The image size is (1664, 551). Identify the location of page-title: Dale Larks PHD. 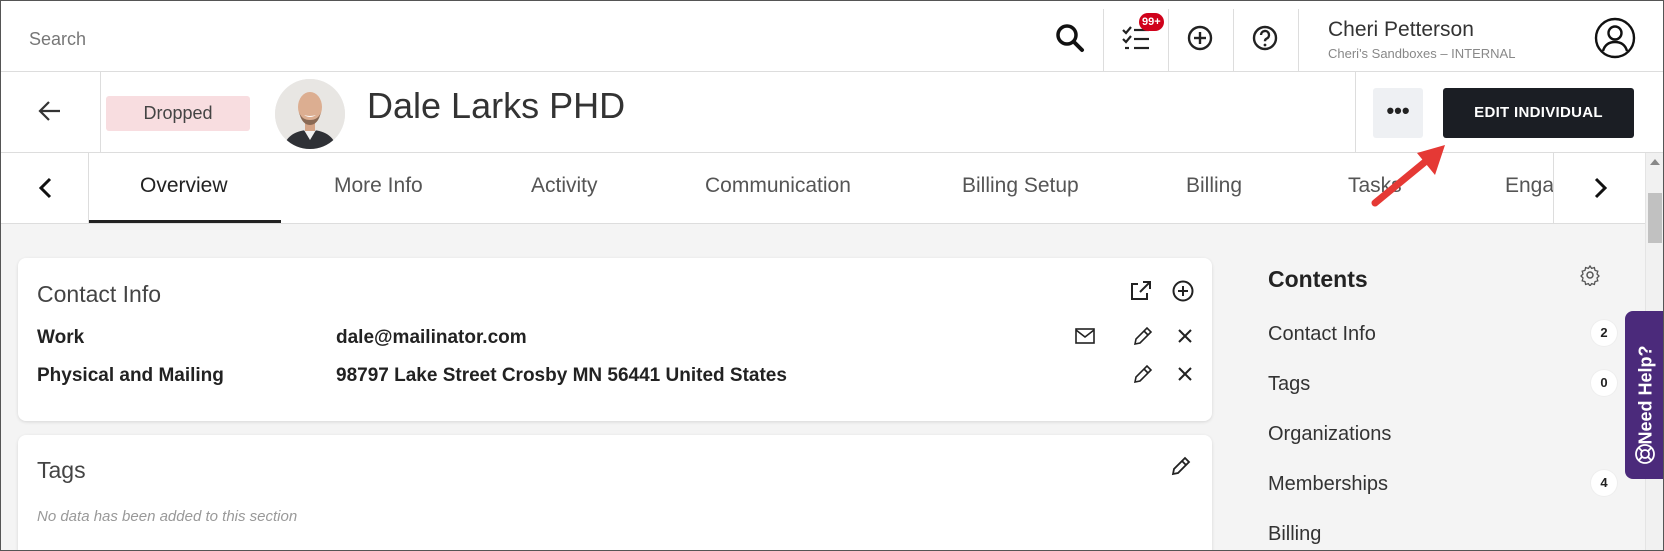
(496, 105).